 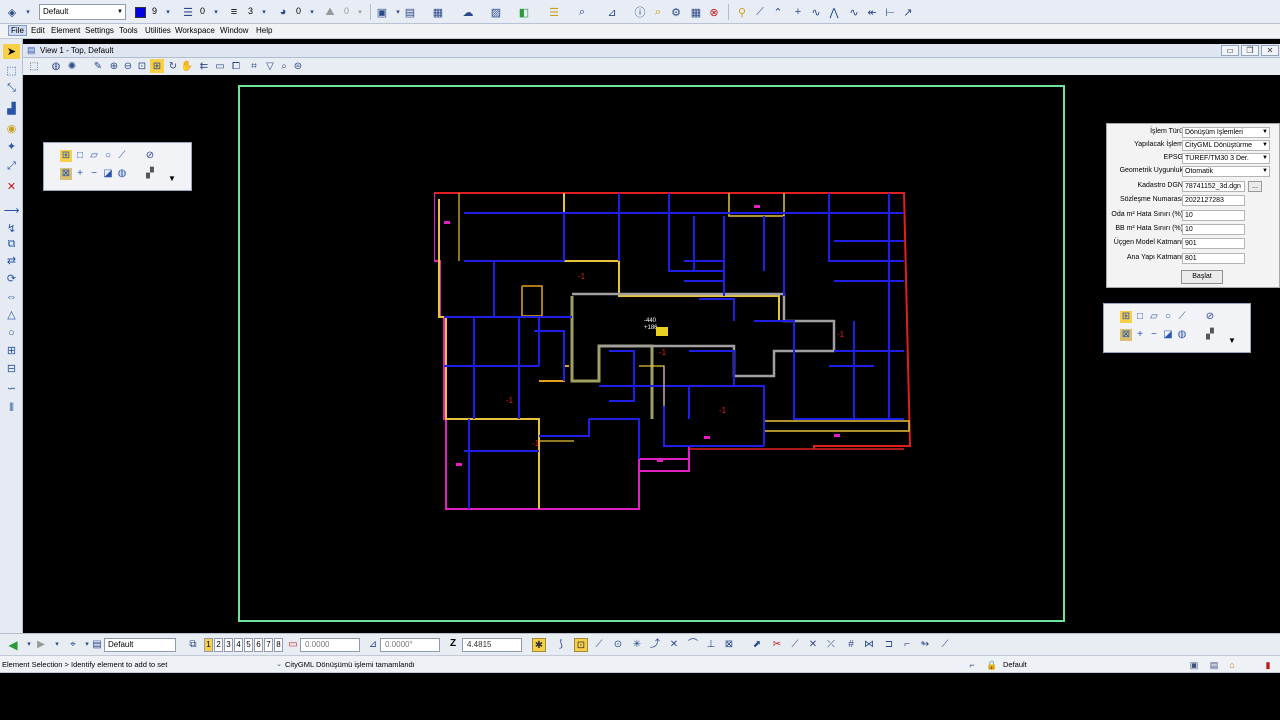 What do you see at coordinates (890, 12) in the screenshot?
I see `bracket-icon: ⊢` at bounding box center [890, 12].